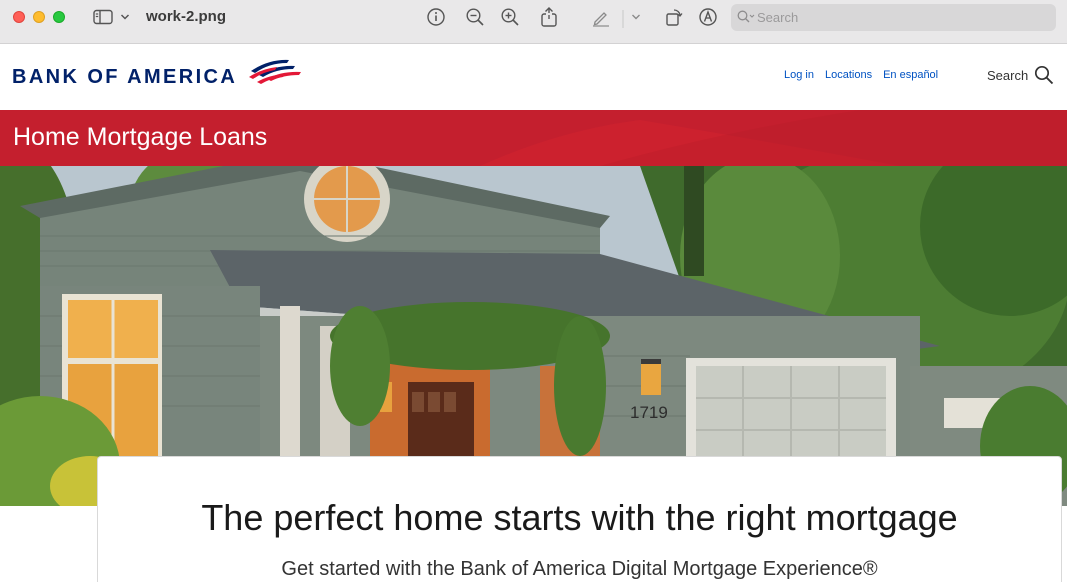 The image size is (1067, 582). I want to click on site-search-button: Search, so click(1020, 75).